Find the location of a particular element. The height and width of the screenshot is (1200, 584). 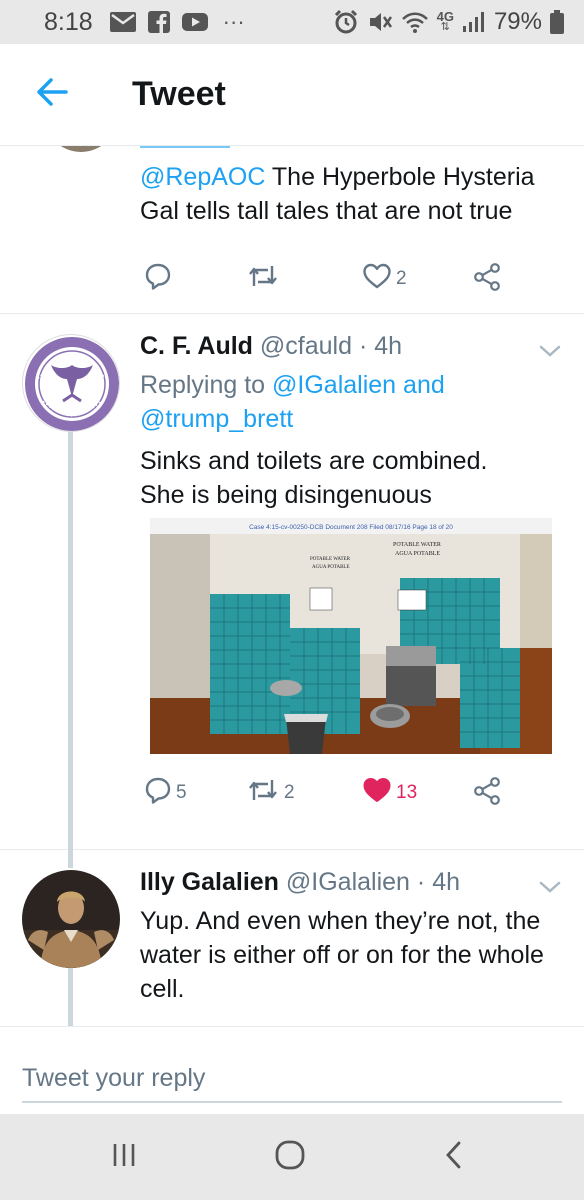

youtube-icon is located at coordinates (195, 22).